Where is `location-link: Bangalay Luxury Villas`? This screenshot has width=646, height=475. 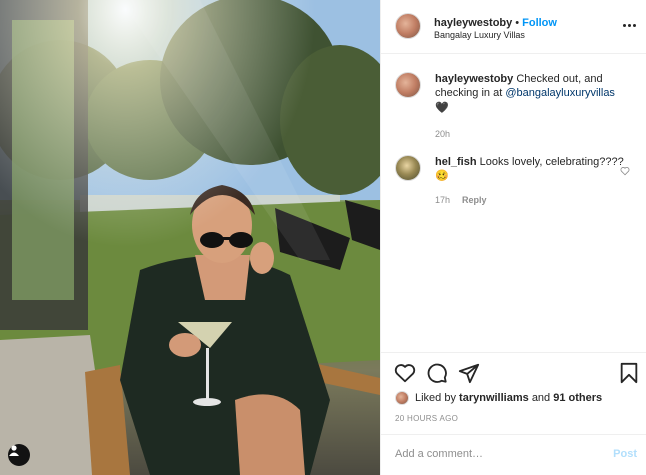 location-link: Bangalay Luxury Villas is located at coordinates (479, 35).